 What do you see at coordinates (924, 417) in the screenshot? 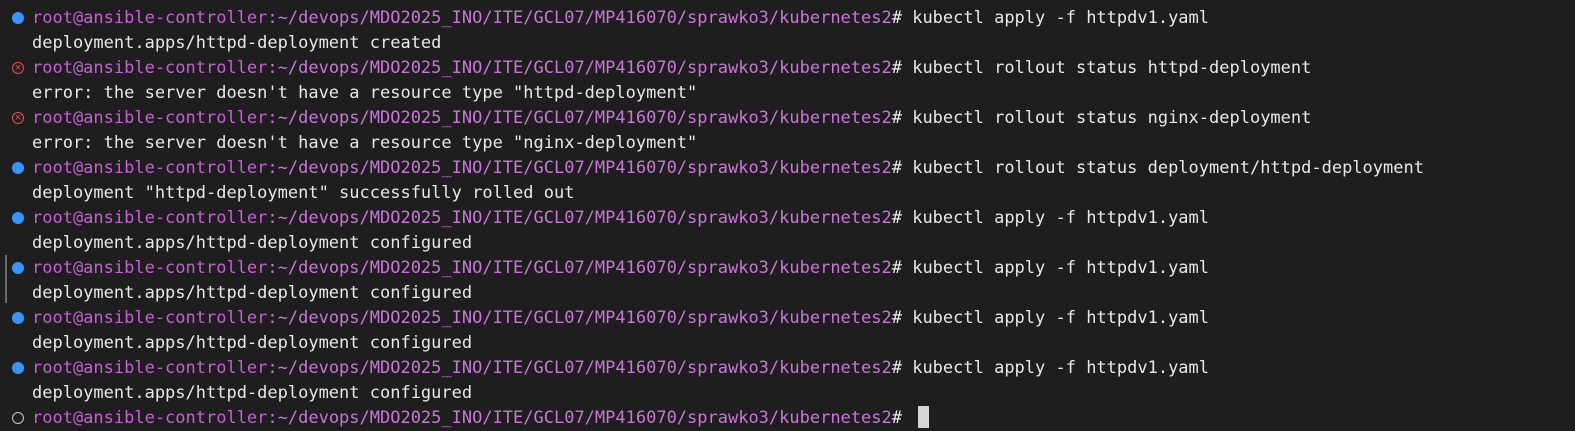
I see `terminal-cursor` at bounding box center [924, 417].